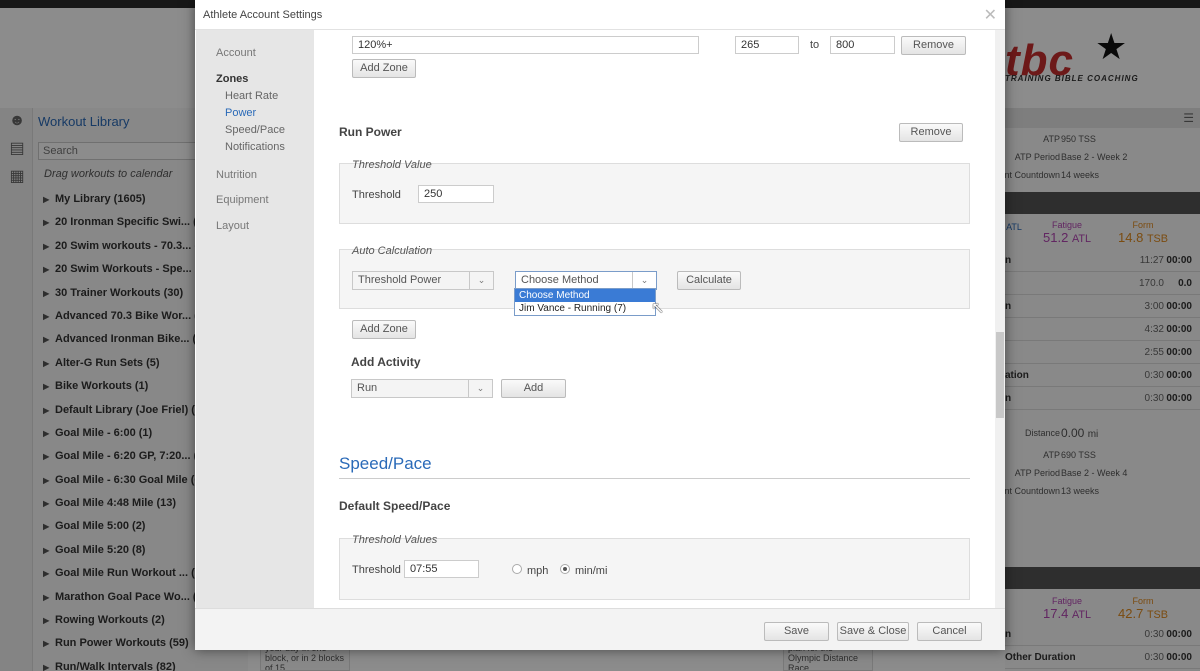 This screenshot has height=671, width=1200. I want to click on section-divider, so click(654, 478).